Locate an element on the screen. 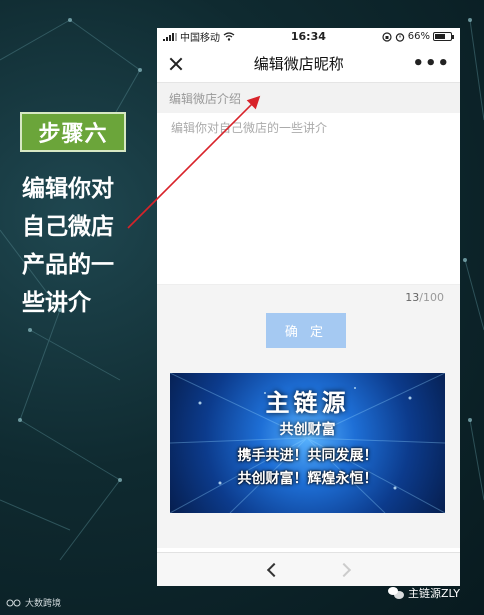 The height and width of the screenshot is (615, 484). brand-right: 主链源ZLY is located at coordinates (424, 593).